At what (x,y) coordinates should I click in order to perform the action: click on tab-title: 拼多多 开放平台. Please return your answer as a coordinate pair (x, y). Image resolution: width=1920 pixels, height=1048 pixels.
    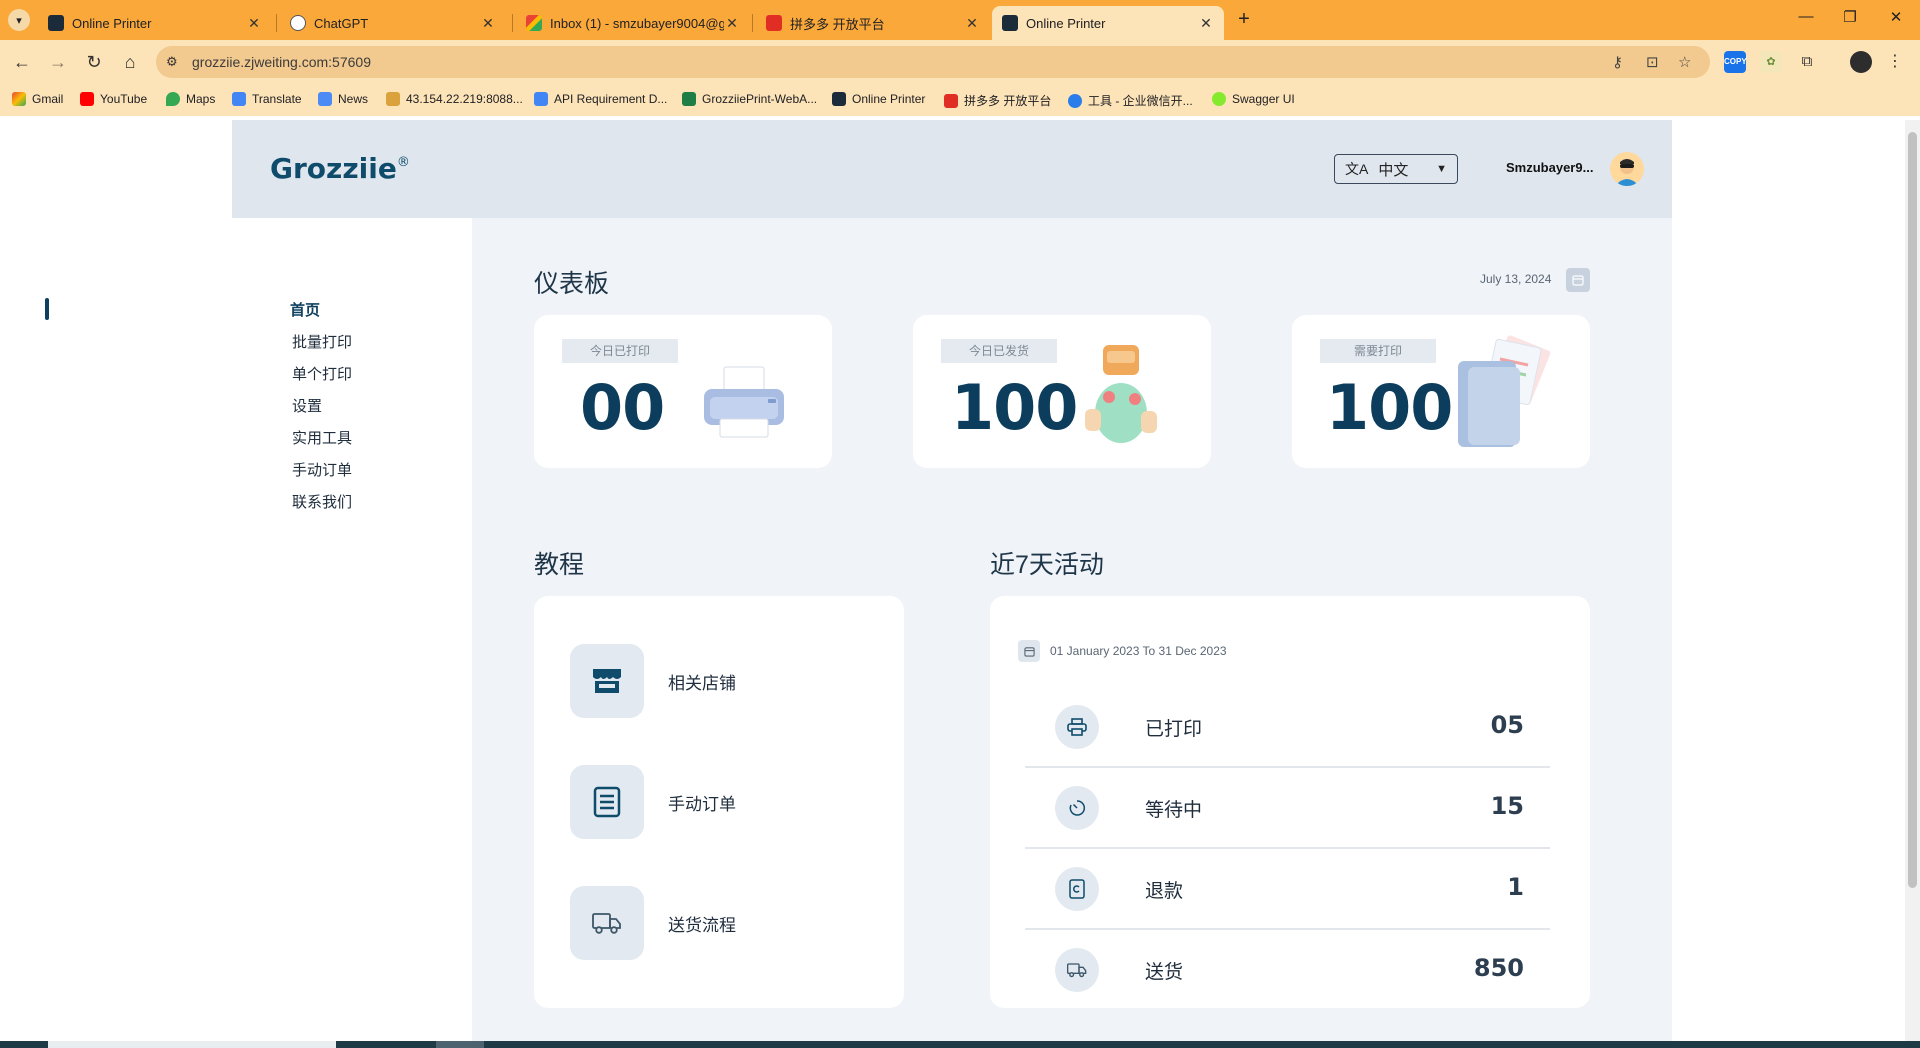
    Looking at the image, I should click on (837, 24).